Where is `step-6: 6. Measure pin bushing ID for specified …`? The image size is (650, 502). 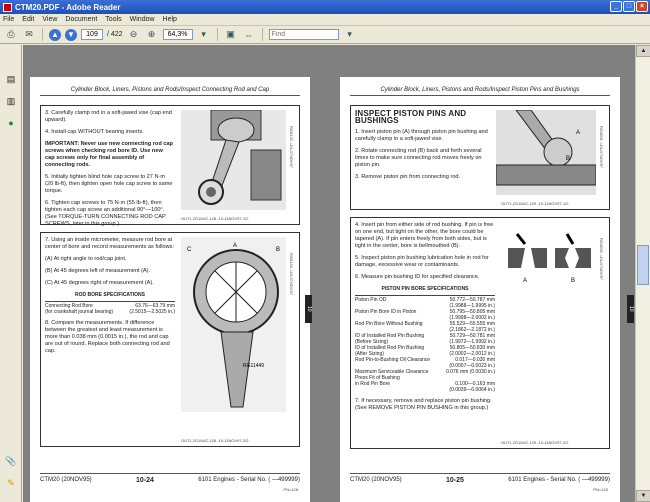
step-6: 6. Measure pin bushing ID for specified … is located at coordinates (417, 277).